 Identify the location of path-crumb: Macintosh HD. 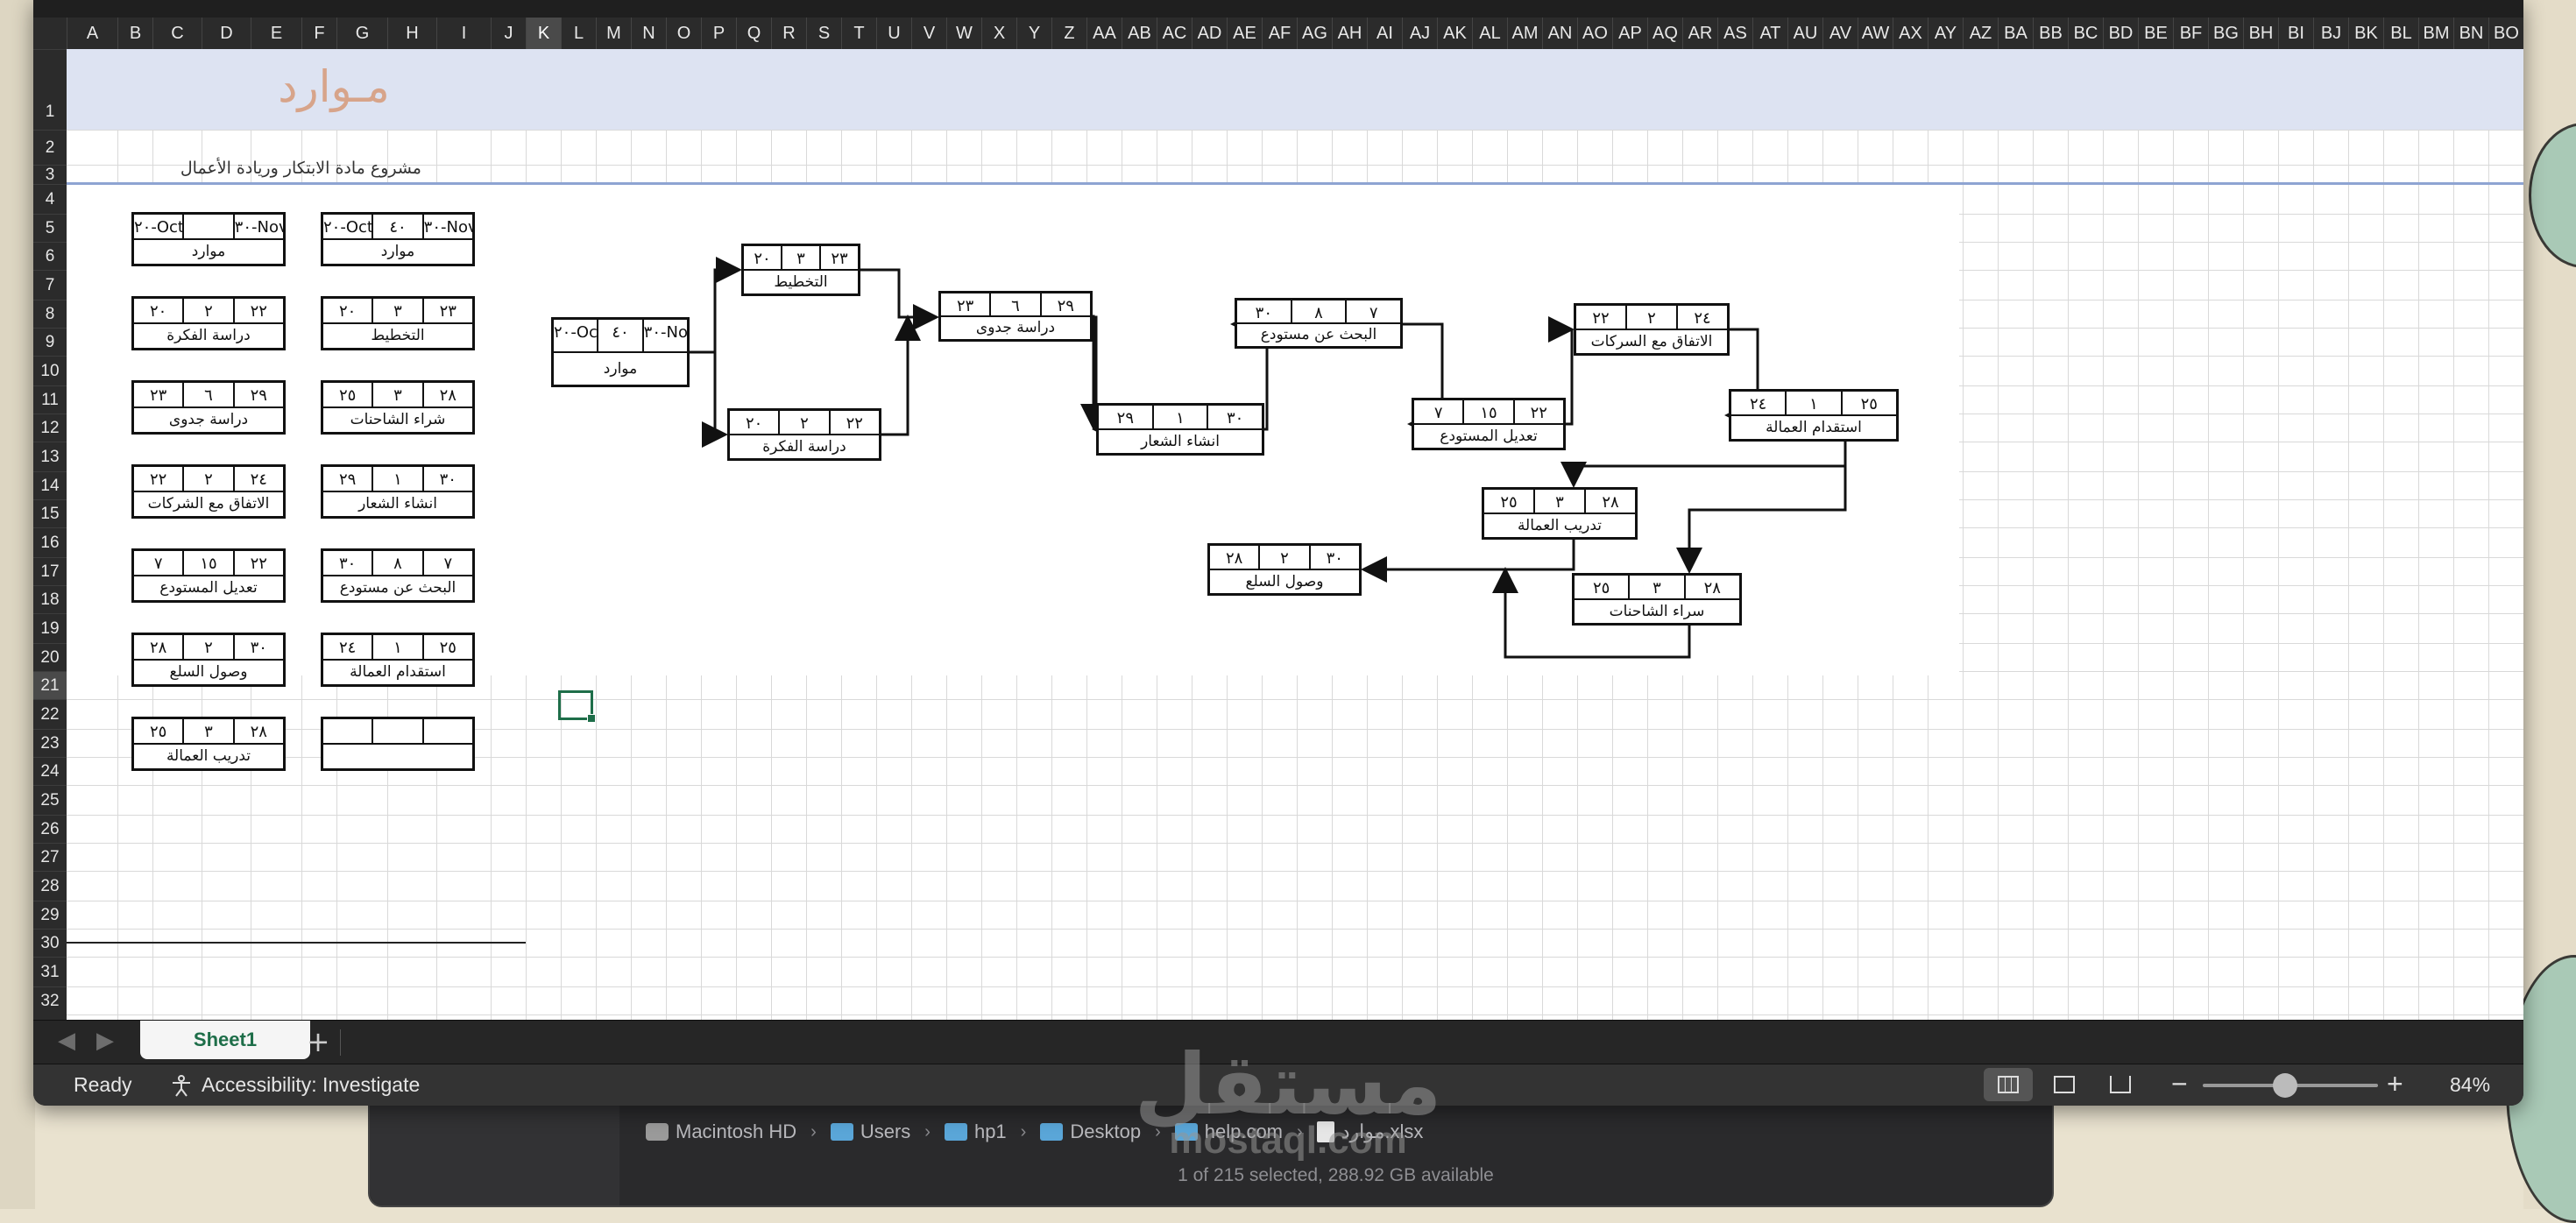
(721, 1131).